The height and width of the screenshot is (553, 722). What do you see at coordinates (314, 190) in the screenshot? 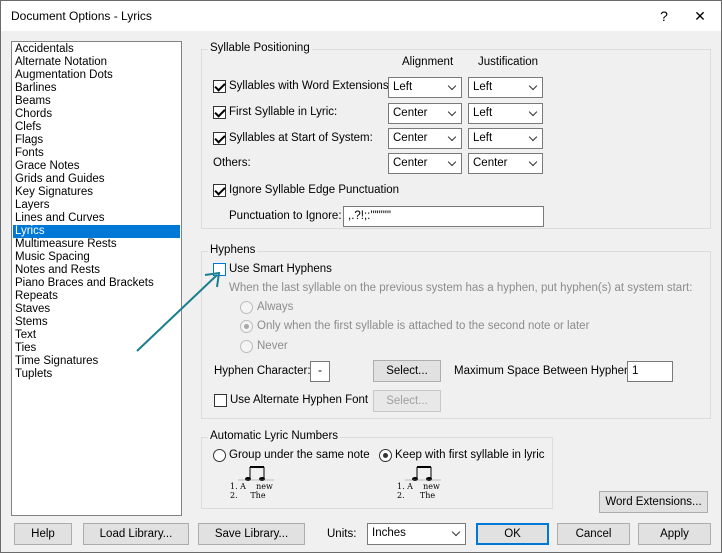
I see `ignore-edge-punctuation-label: Ignore Syllable Edge Punctuation` at bounding box center [314, 190].